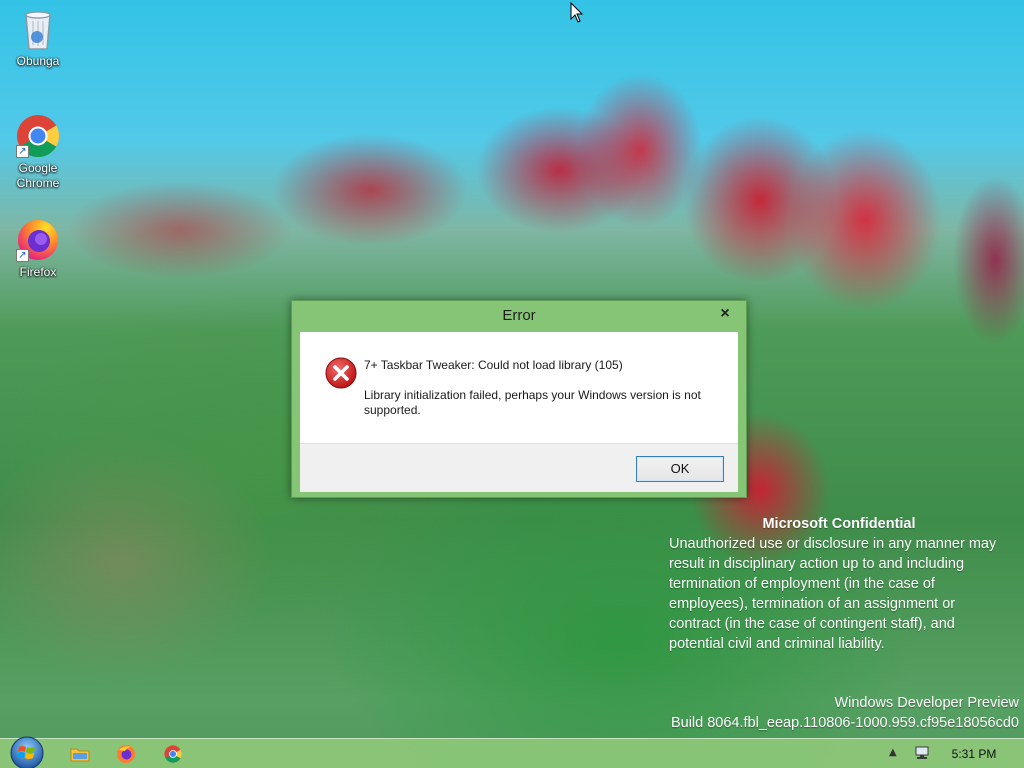 The image size is (1024, 768). I want to click on windows-orb-icon, so click(27, 752).